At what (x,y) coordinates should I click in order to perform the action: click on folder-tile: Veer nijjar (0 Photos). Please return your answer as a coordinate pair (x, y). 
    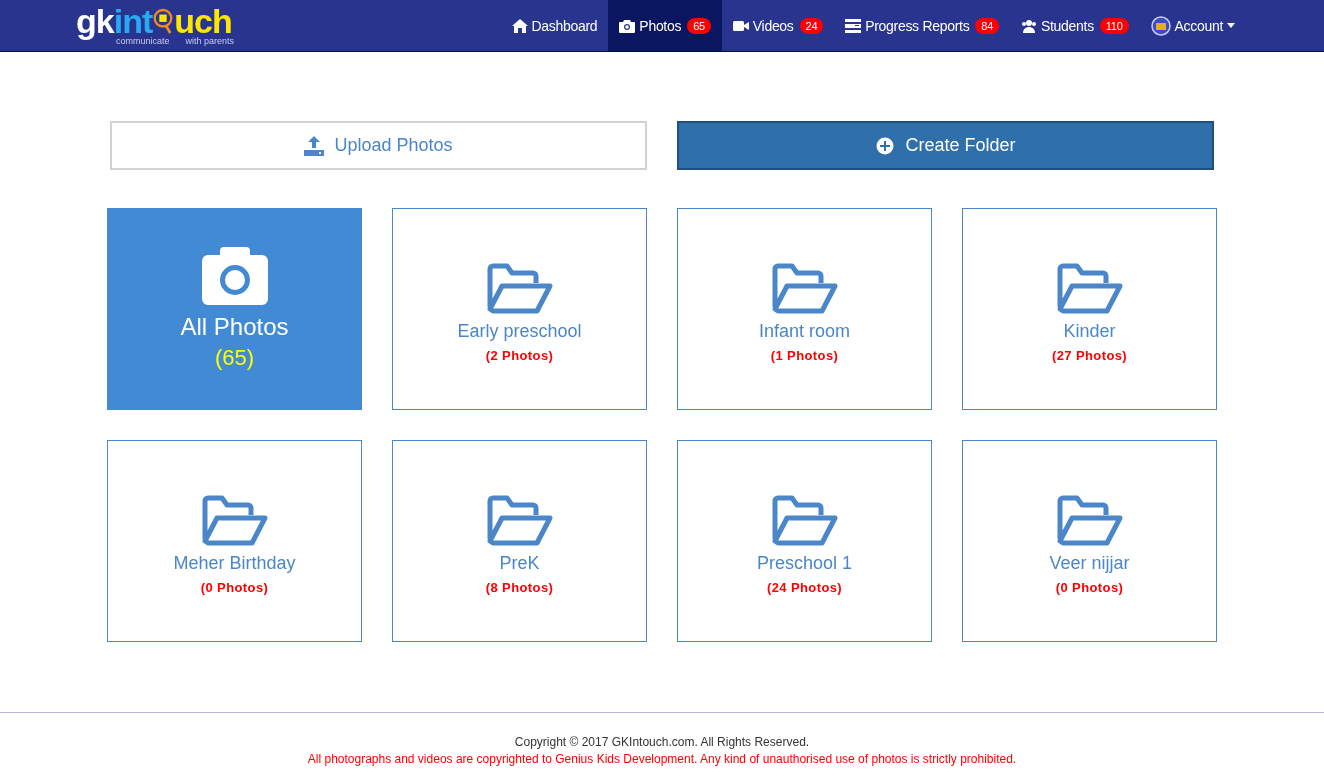
    Looking at the image, I should click on (1089, 541).